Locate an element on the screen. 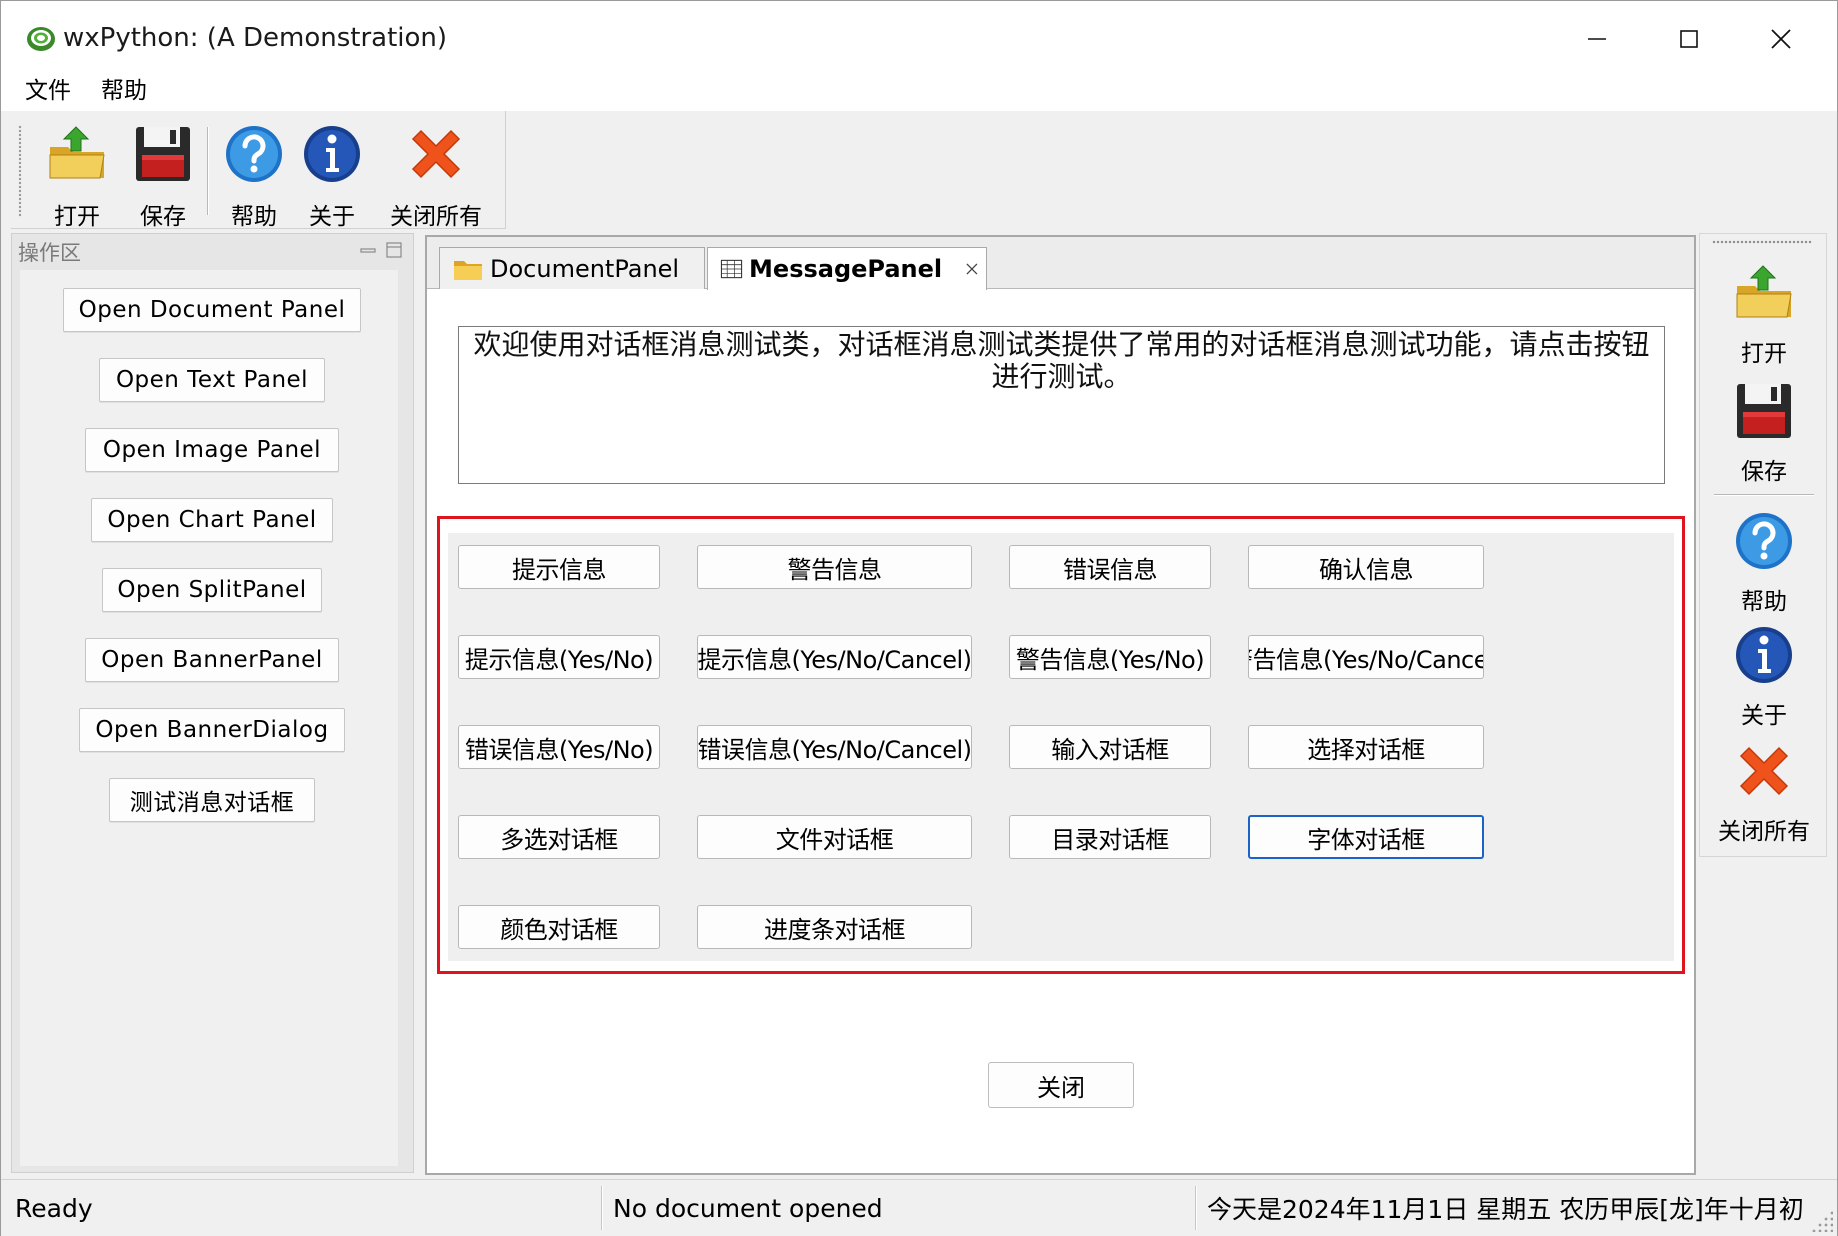 The width and height of the screenshot is (1838, 1236). tab-close-icon is located at coordinates (972, 269).